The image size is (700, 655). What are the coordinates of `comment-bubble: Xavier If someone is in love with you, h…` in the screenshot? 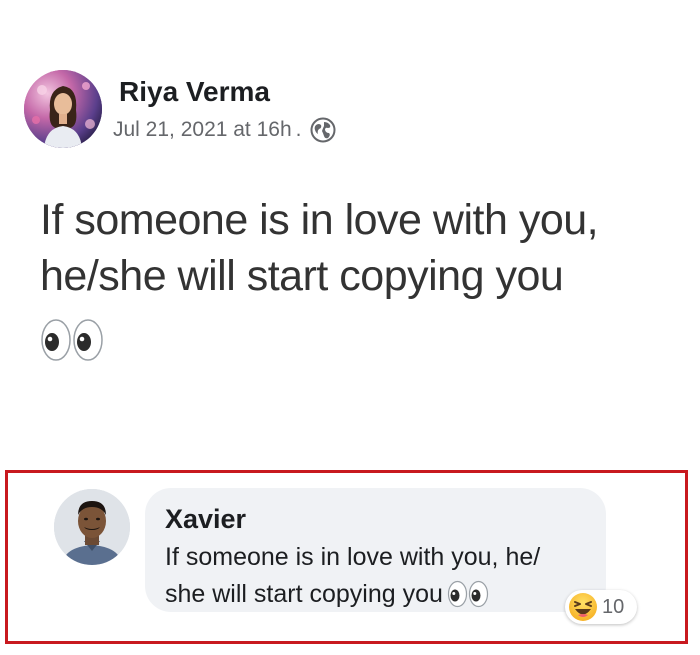 It's located at (375, 550).